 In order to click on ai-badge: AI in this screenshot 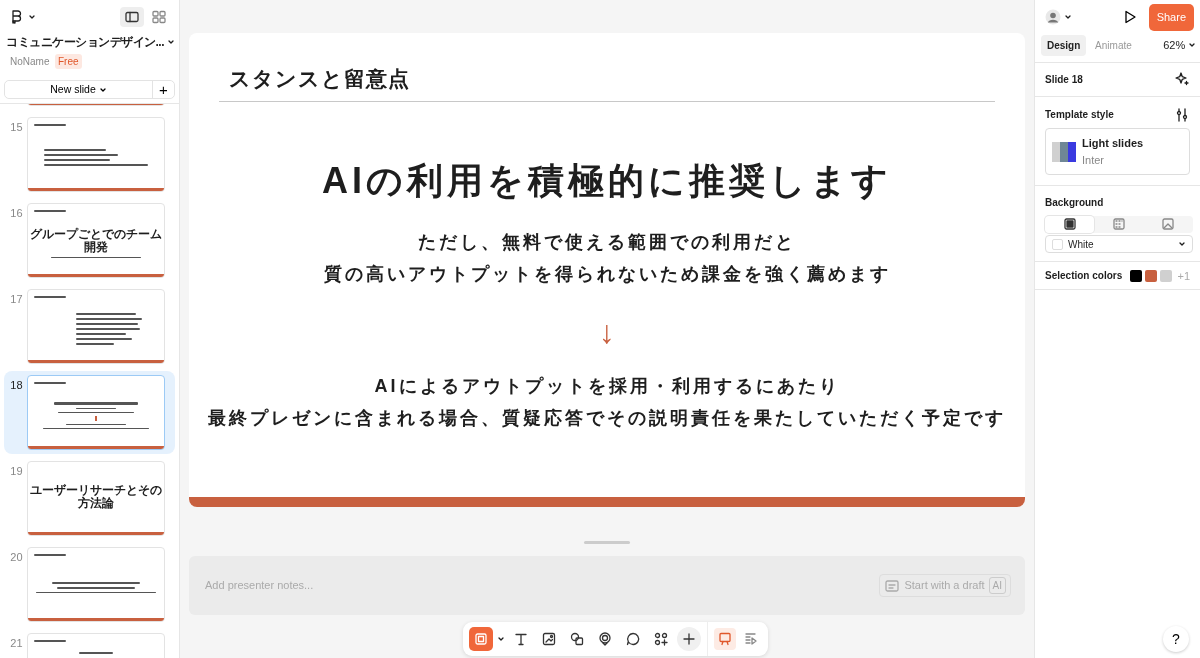, I will do `click(997, 585)`.